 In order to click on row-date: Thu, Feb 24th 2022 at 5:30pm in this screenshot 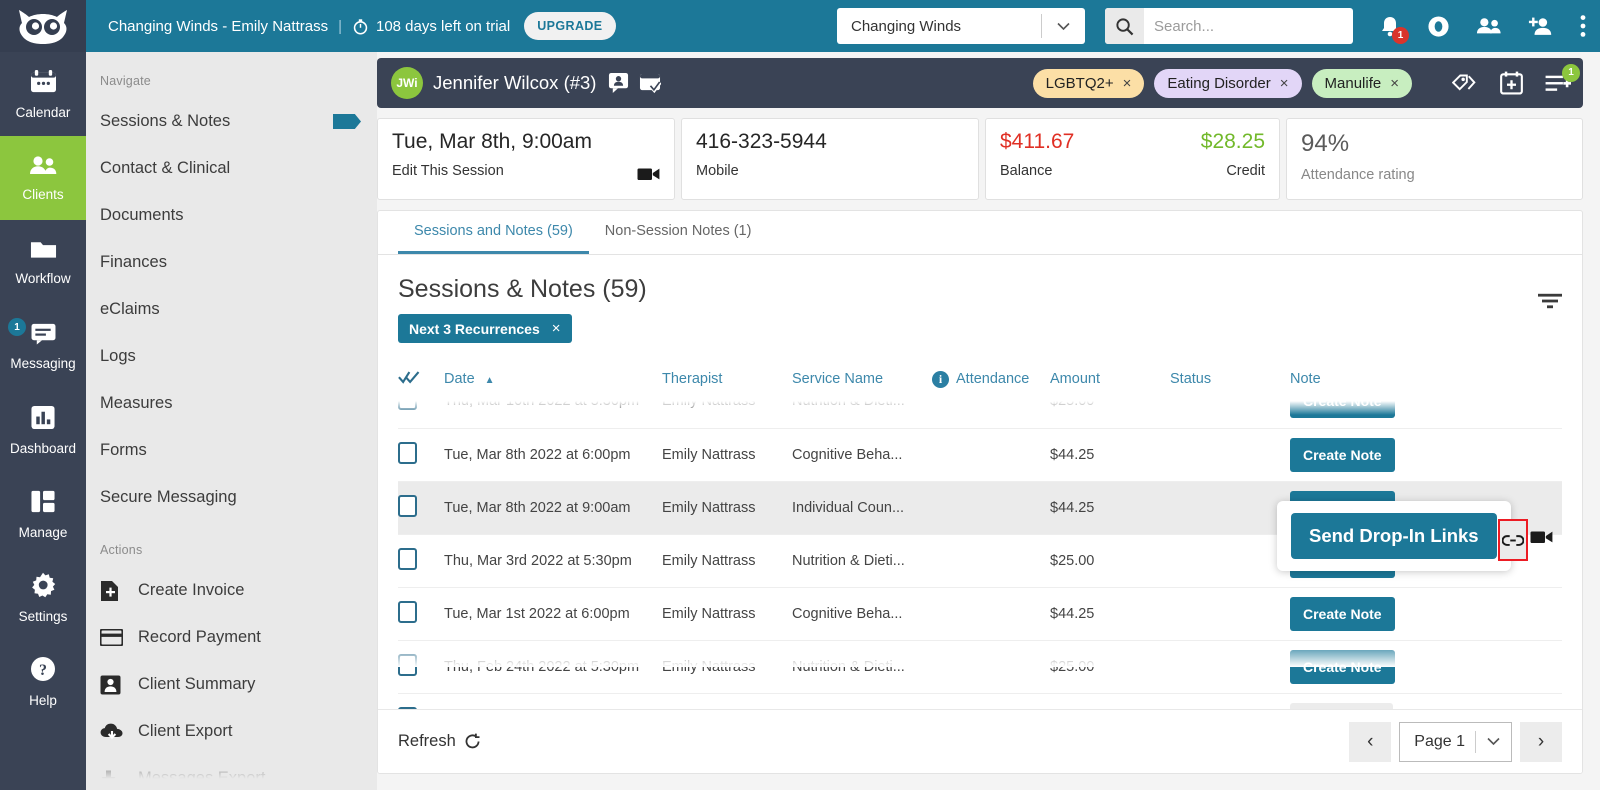, I will do `click(553, 666)`.